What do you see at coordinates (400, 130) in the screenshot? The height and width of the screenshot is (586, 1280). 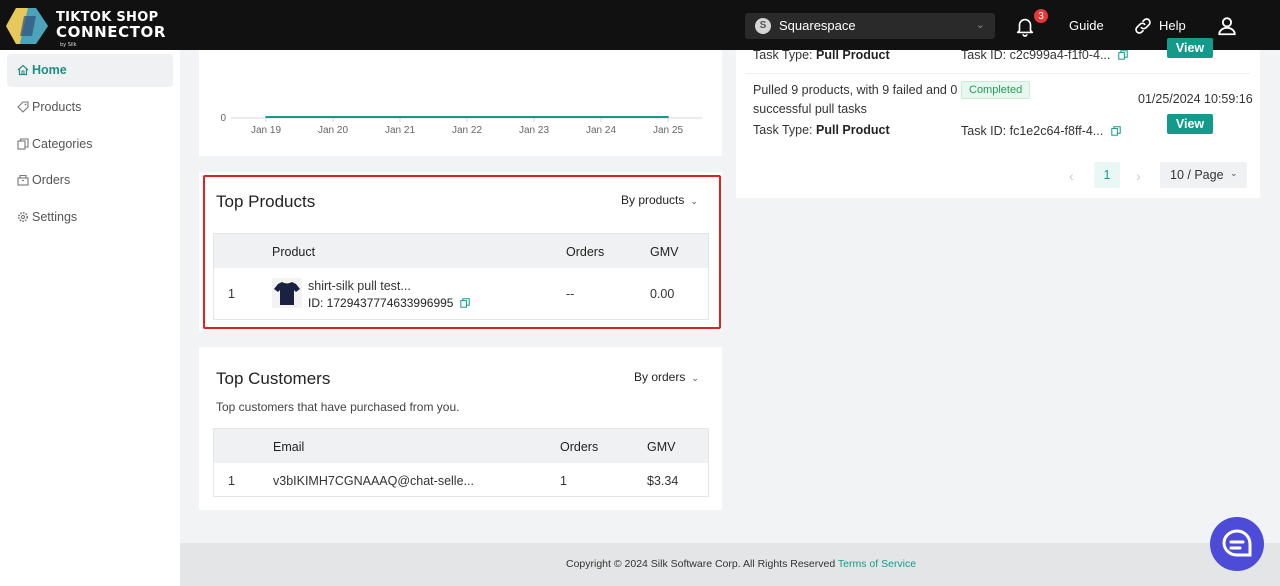 I see `x-tick-label: Jan 21` at bounding box center [400, 130].